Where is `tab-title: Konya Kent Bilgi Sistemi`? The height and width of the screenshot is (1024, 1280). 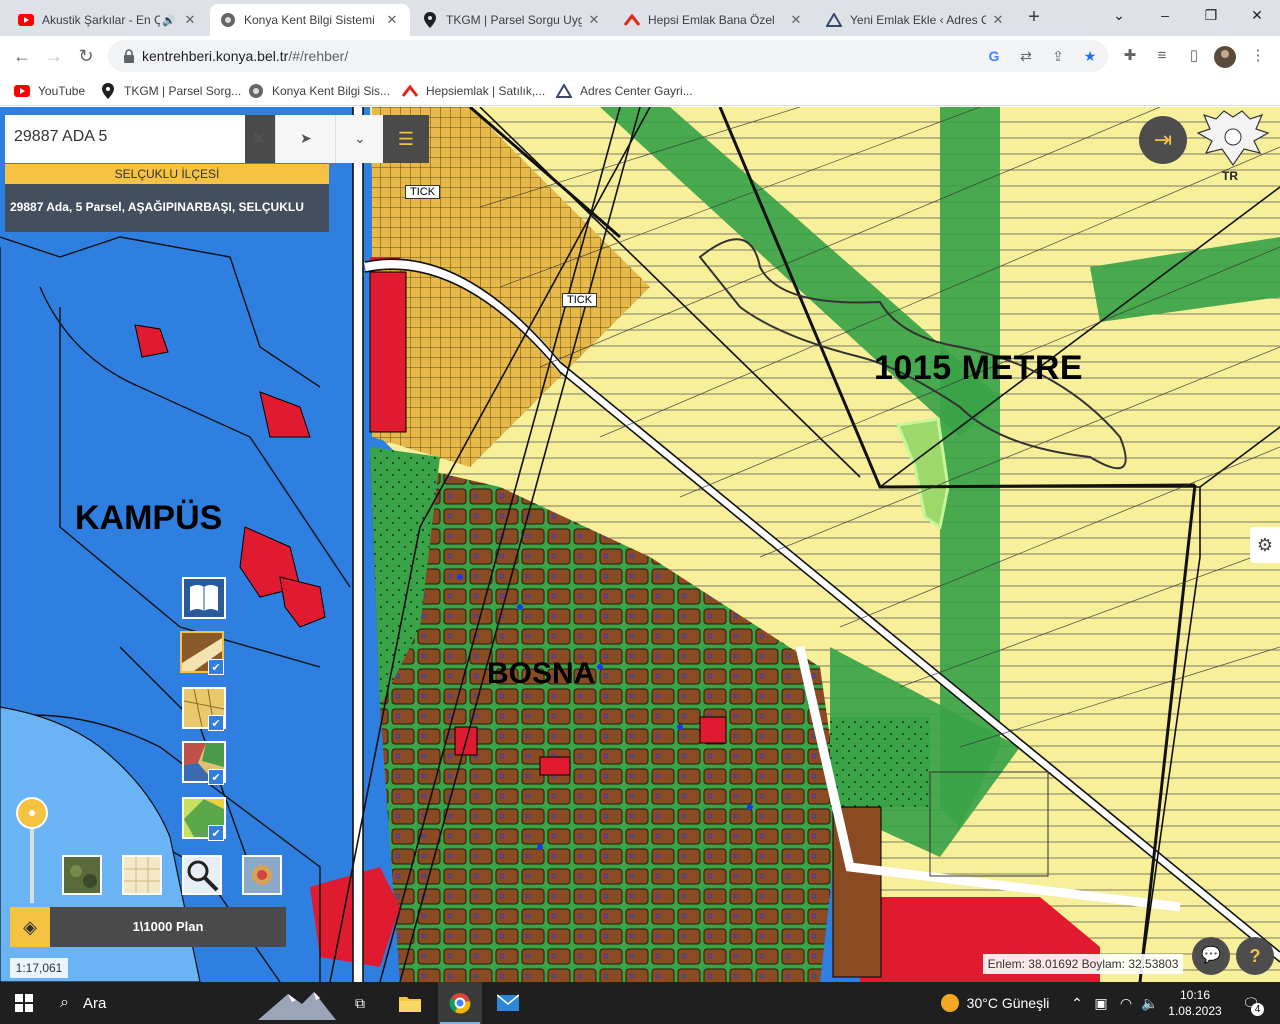 tab-title: Konya Kent Bilgi Sistemi is located at coordinates (309, 20).